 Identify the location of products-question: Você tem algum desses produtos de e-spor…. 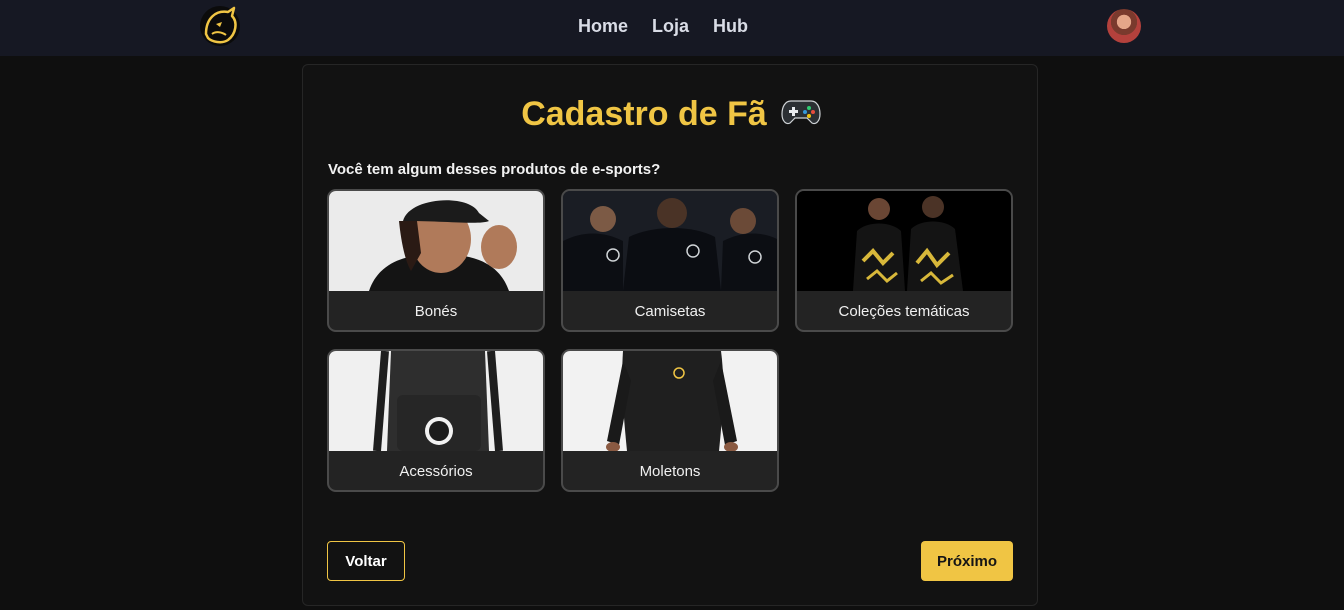
(494, 169).